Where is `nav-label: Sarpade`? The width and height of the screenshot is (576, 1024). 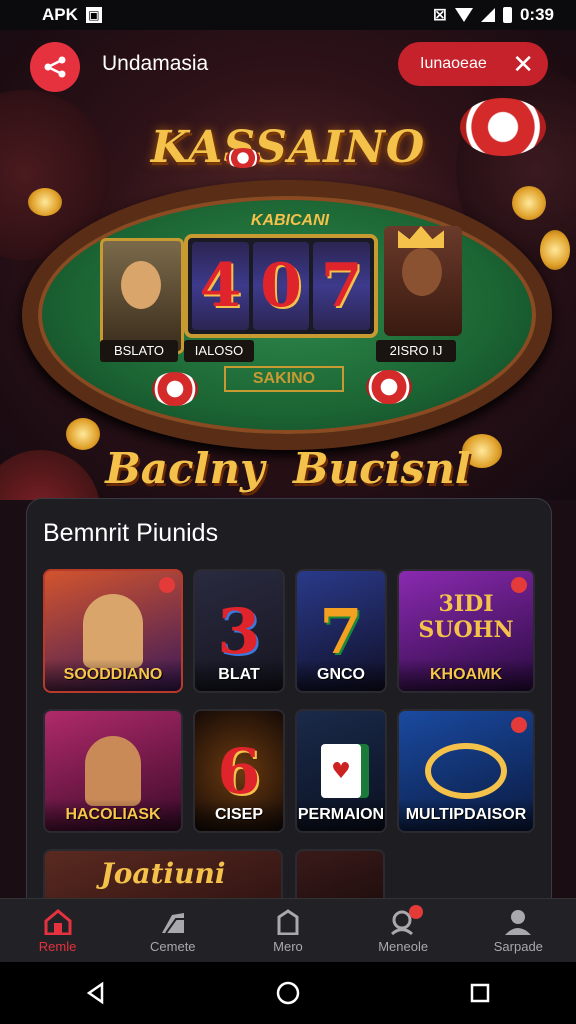
nav-label: Sarpade is located at coordinates (518, 946).